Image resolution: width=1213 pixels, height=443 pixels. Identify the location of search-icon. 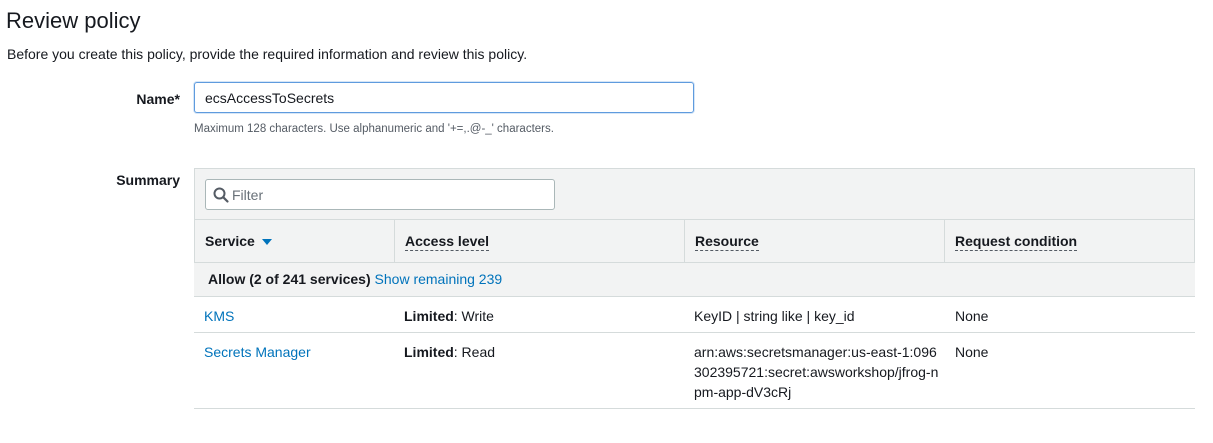
(221, 195).